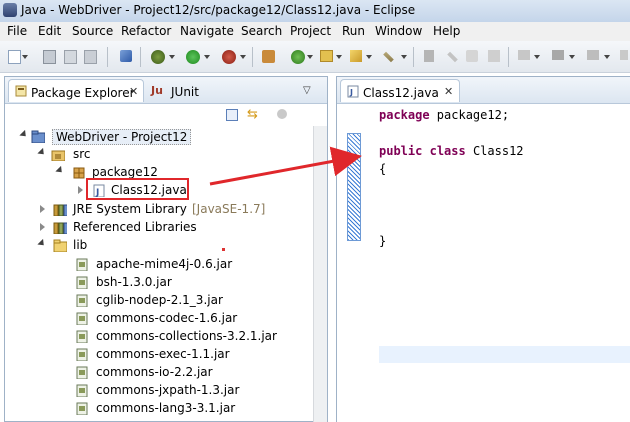 This screenshot has height=422, width=630. Describe the element at coordinates (398, 31) in the screenshot. I see `menu-window: Window` at that location.